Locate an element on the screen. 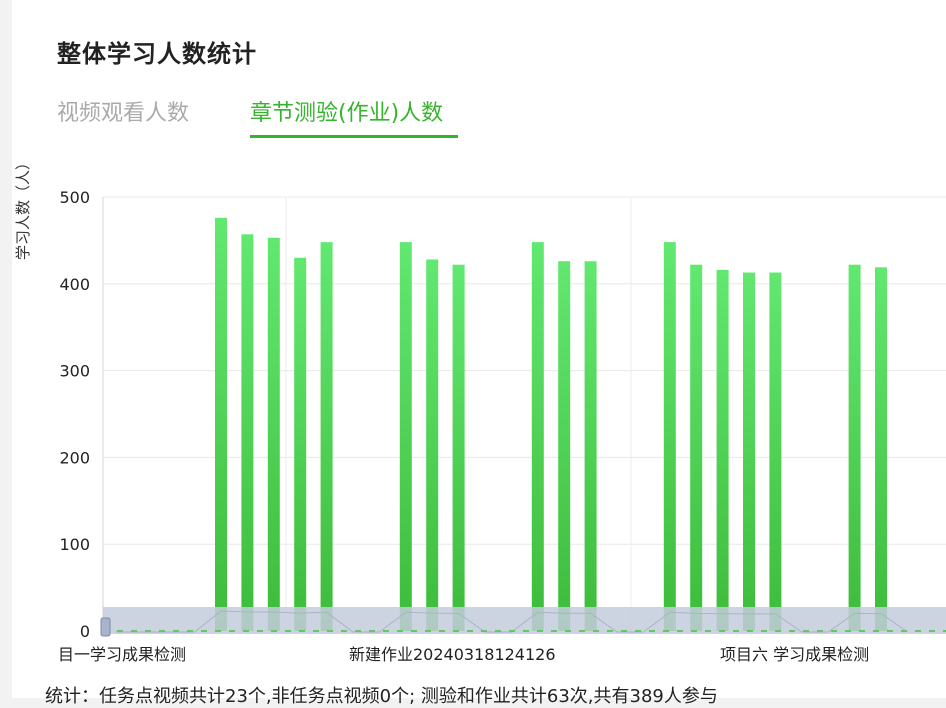  y-axis-label: 学习人数（人） is located at coordinates (23, 207).